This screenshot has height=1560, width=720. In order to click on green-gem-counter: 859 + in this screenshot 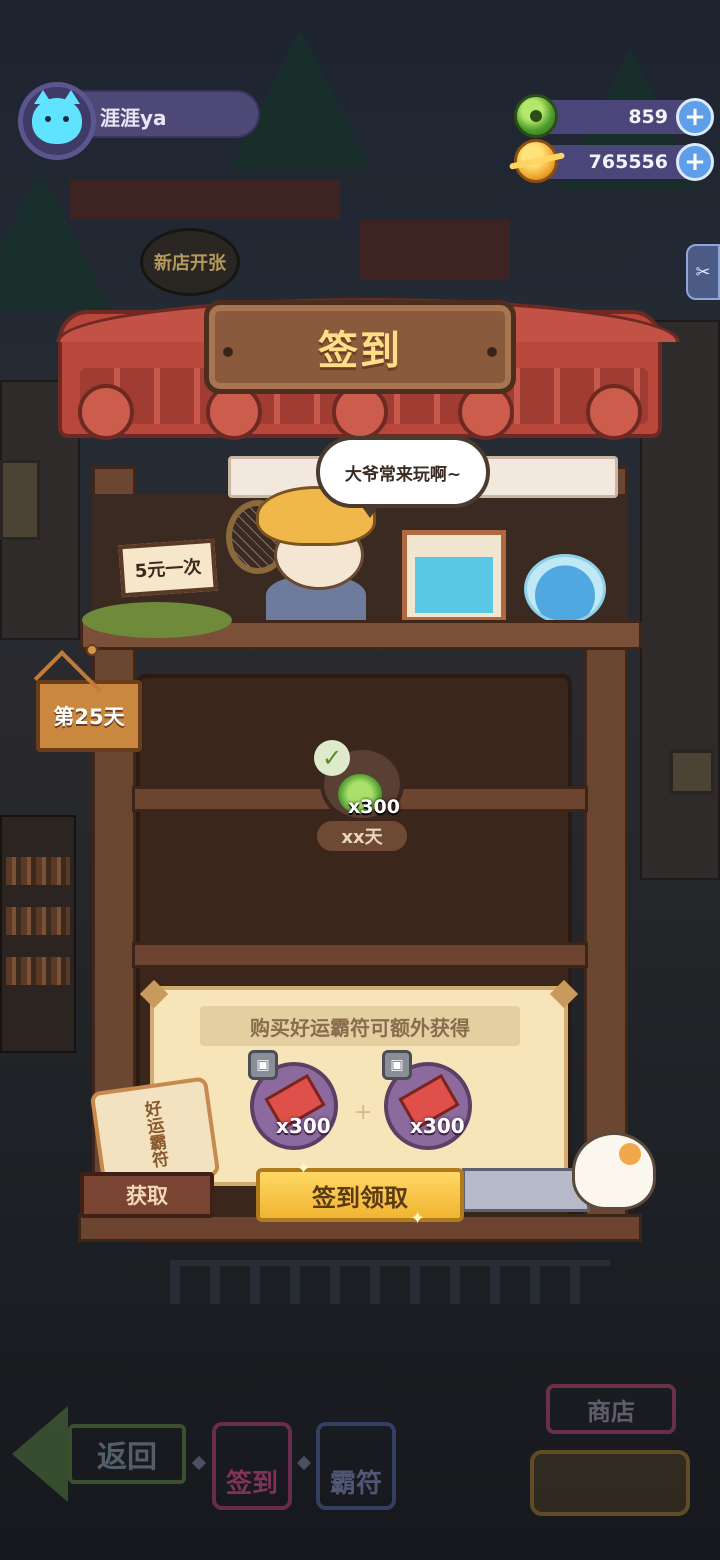, I will do `click(614, 116)`.